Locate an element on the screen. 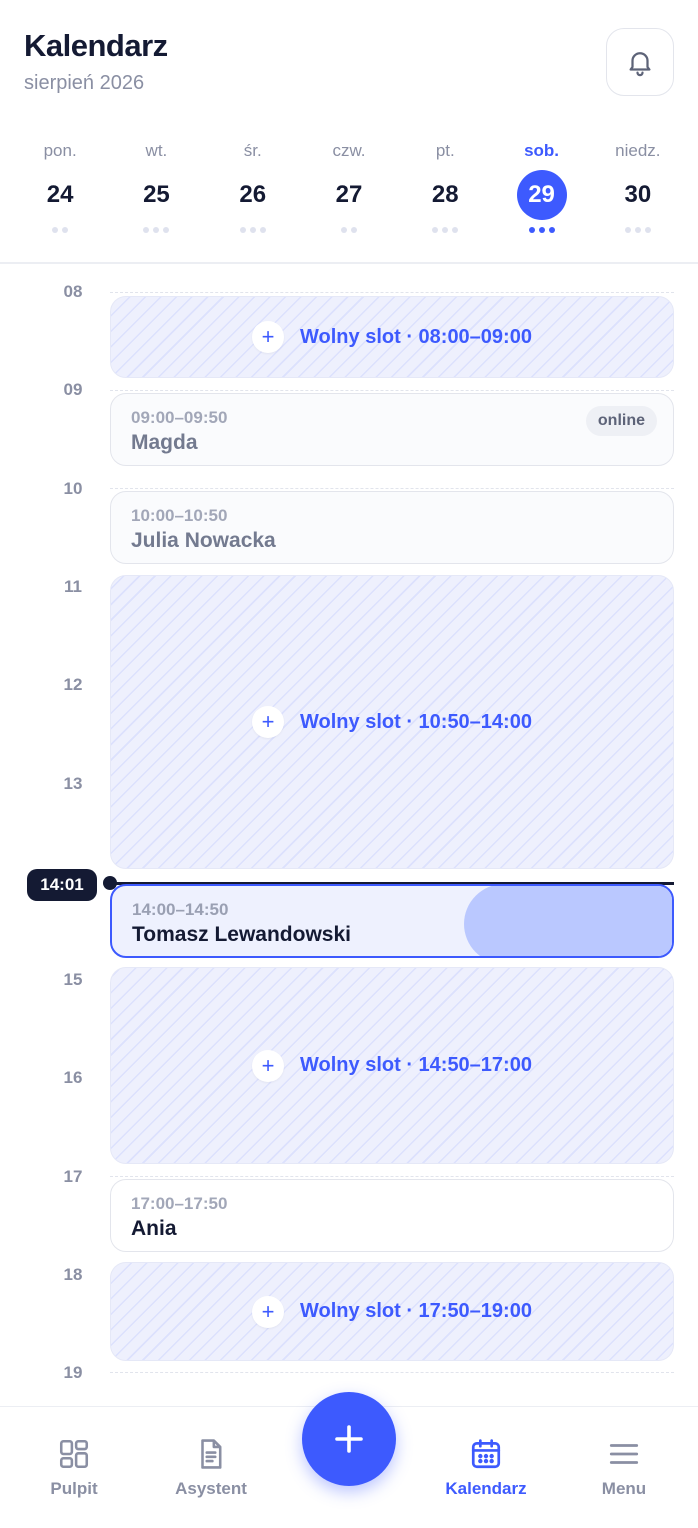  day-name: pon. is located at coordinates (60, 150).